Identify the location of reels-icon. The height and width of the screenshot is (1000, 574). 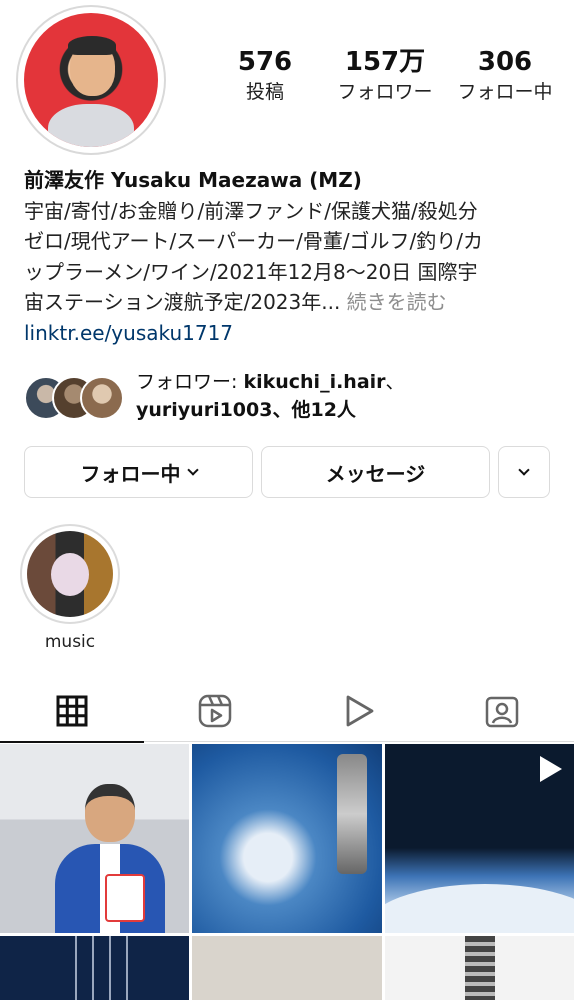
(215, 711).